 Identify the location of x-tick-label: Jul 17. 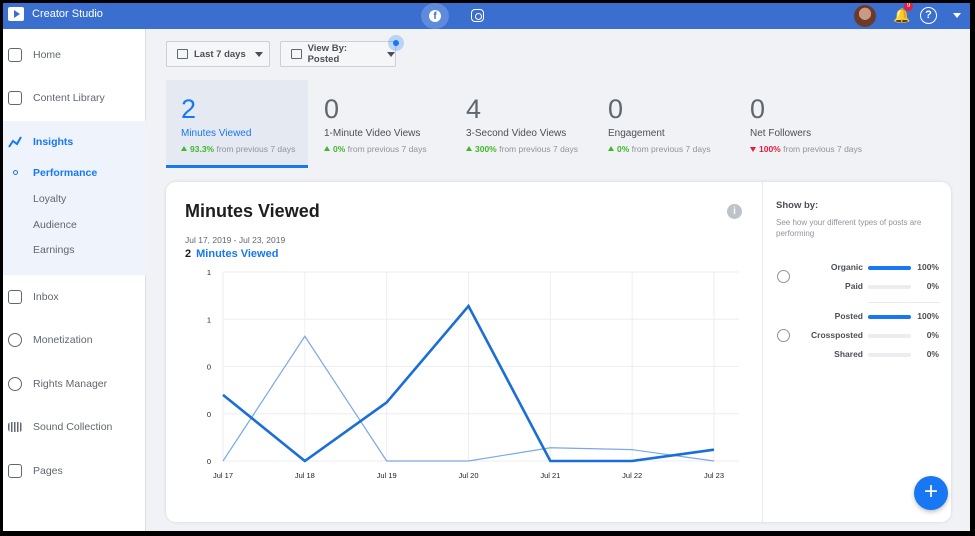
(223, 475).